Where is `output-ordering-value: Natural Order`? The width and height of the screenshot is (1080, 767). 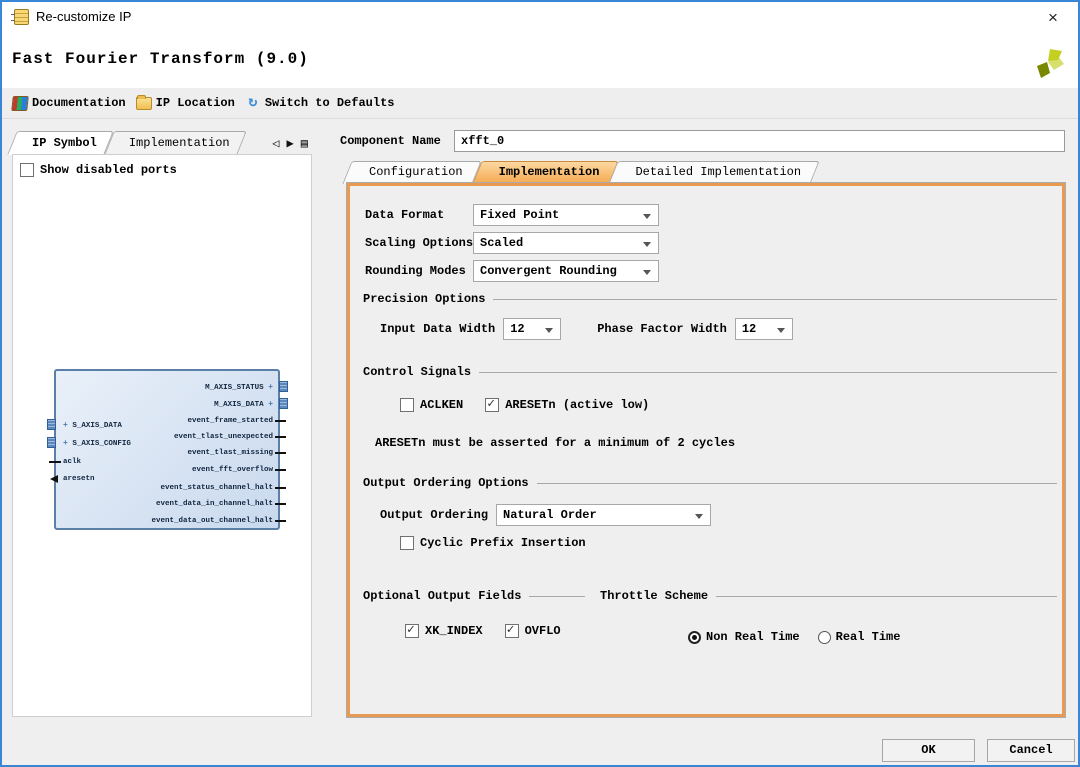
output-ordering-value: Natural Order is located at coordinates (550, 515).